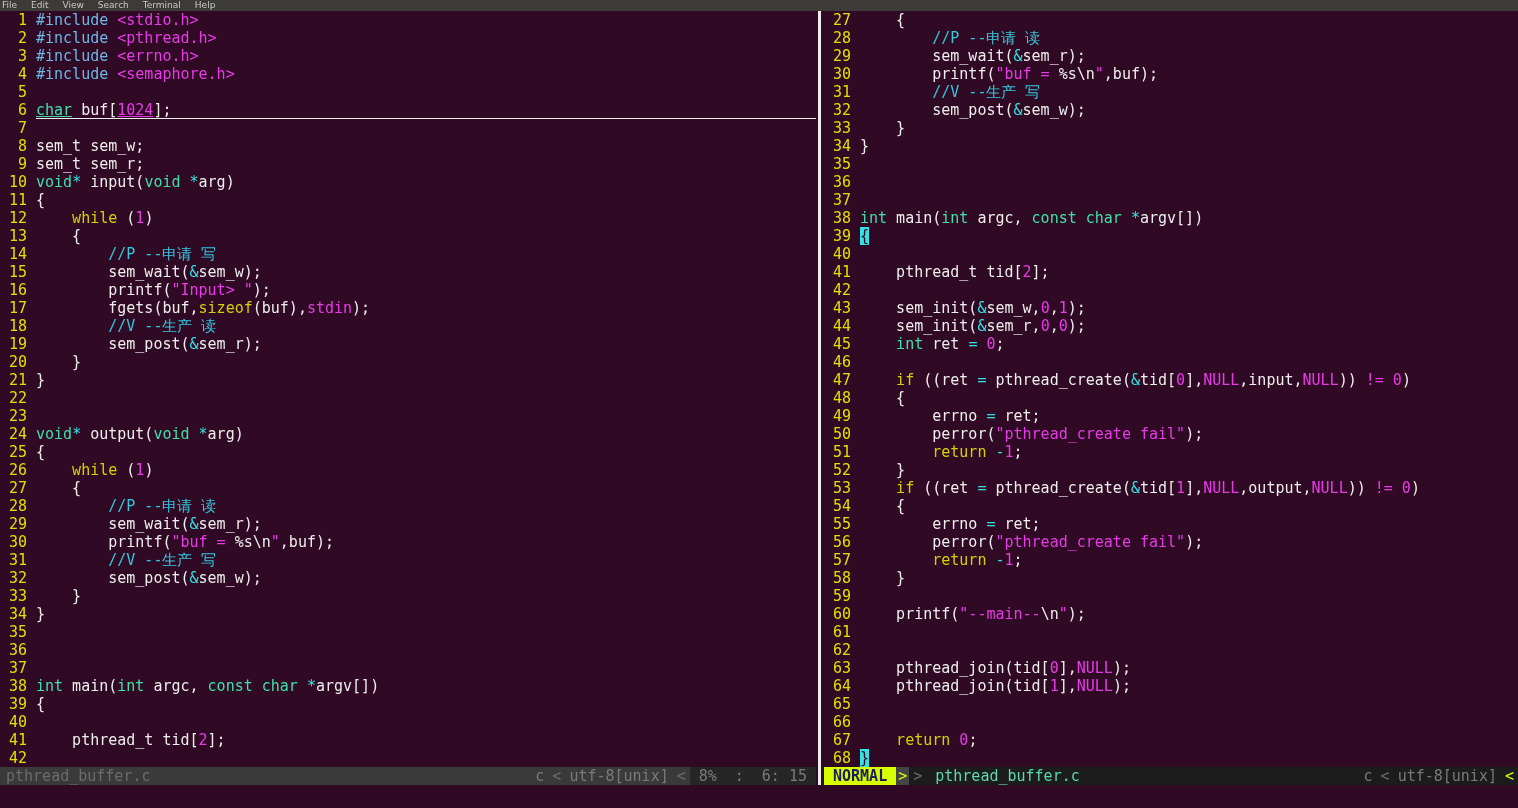  Describe the element at coordinates (841, 704) in the screenshot. I see `line-number: 65` at that location.